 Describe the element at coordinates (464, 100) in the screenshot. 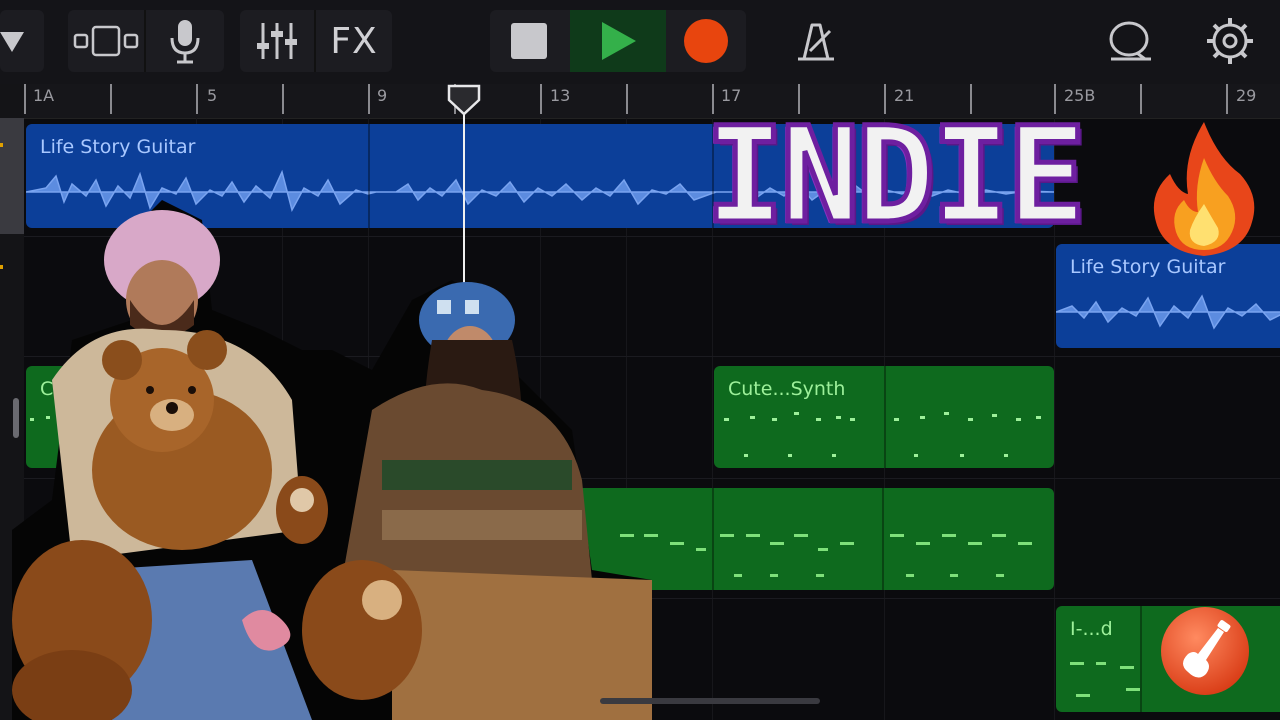

I see `playhead-handle-icon` at that location.